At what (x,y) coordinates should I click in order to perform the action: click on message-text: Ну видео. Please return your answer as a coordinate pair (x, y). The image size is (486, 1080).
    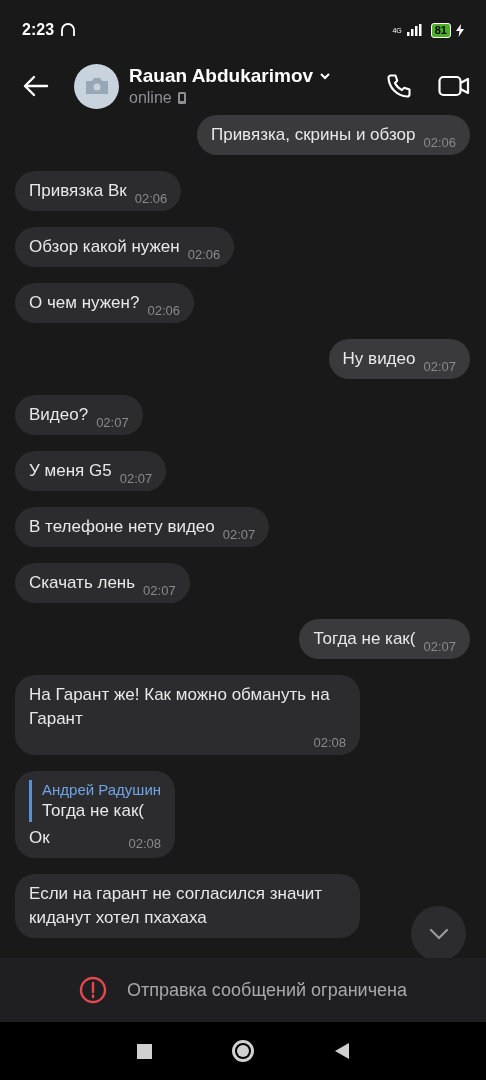
    Looking at the image, I should click on (379, 359).